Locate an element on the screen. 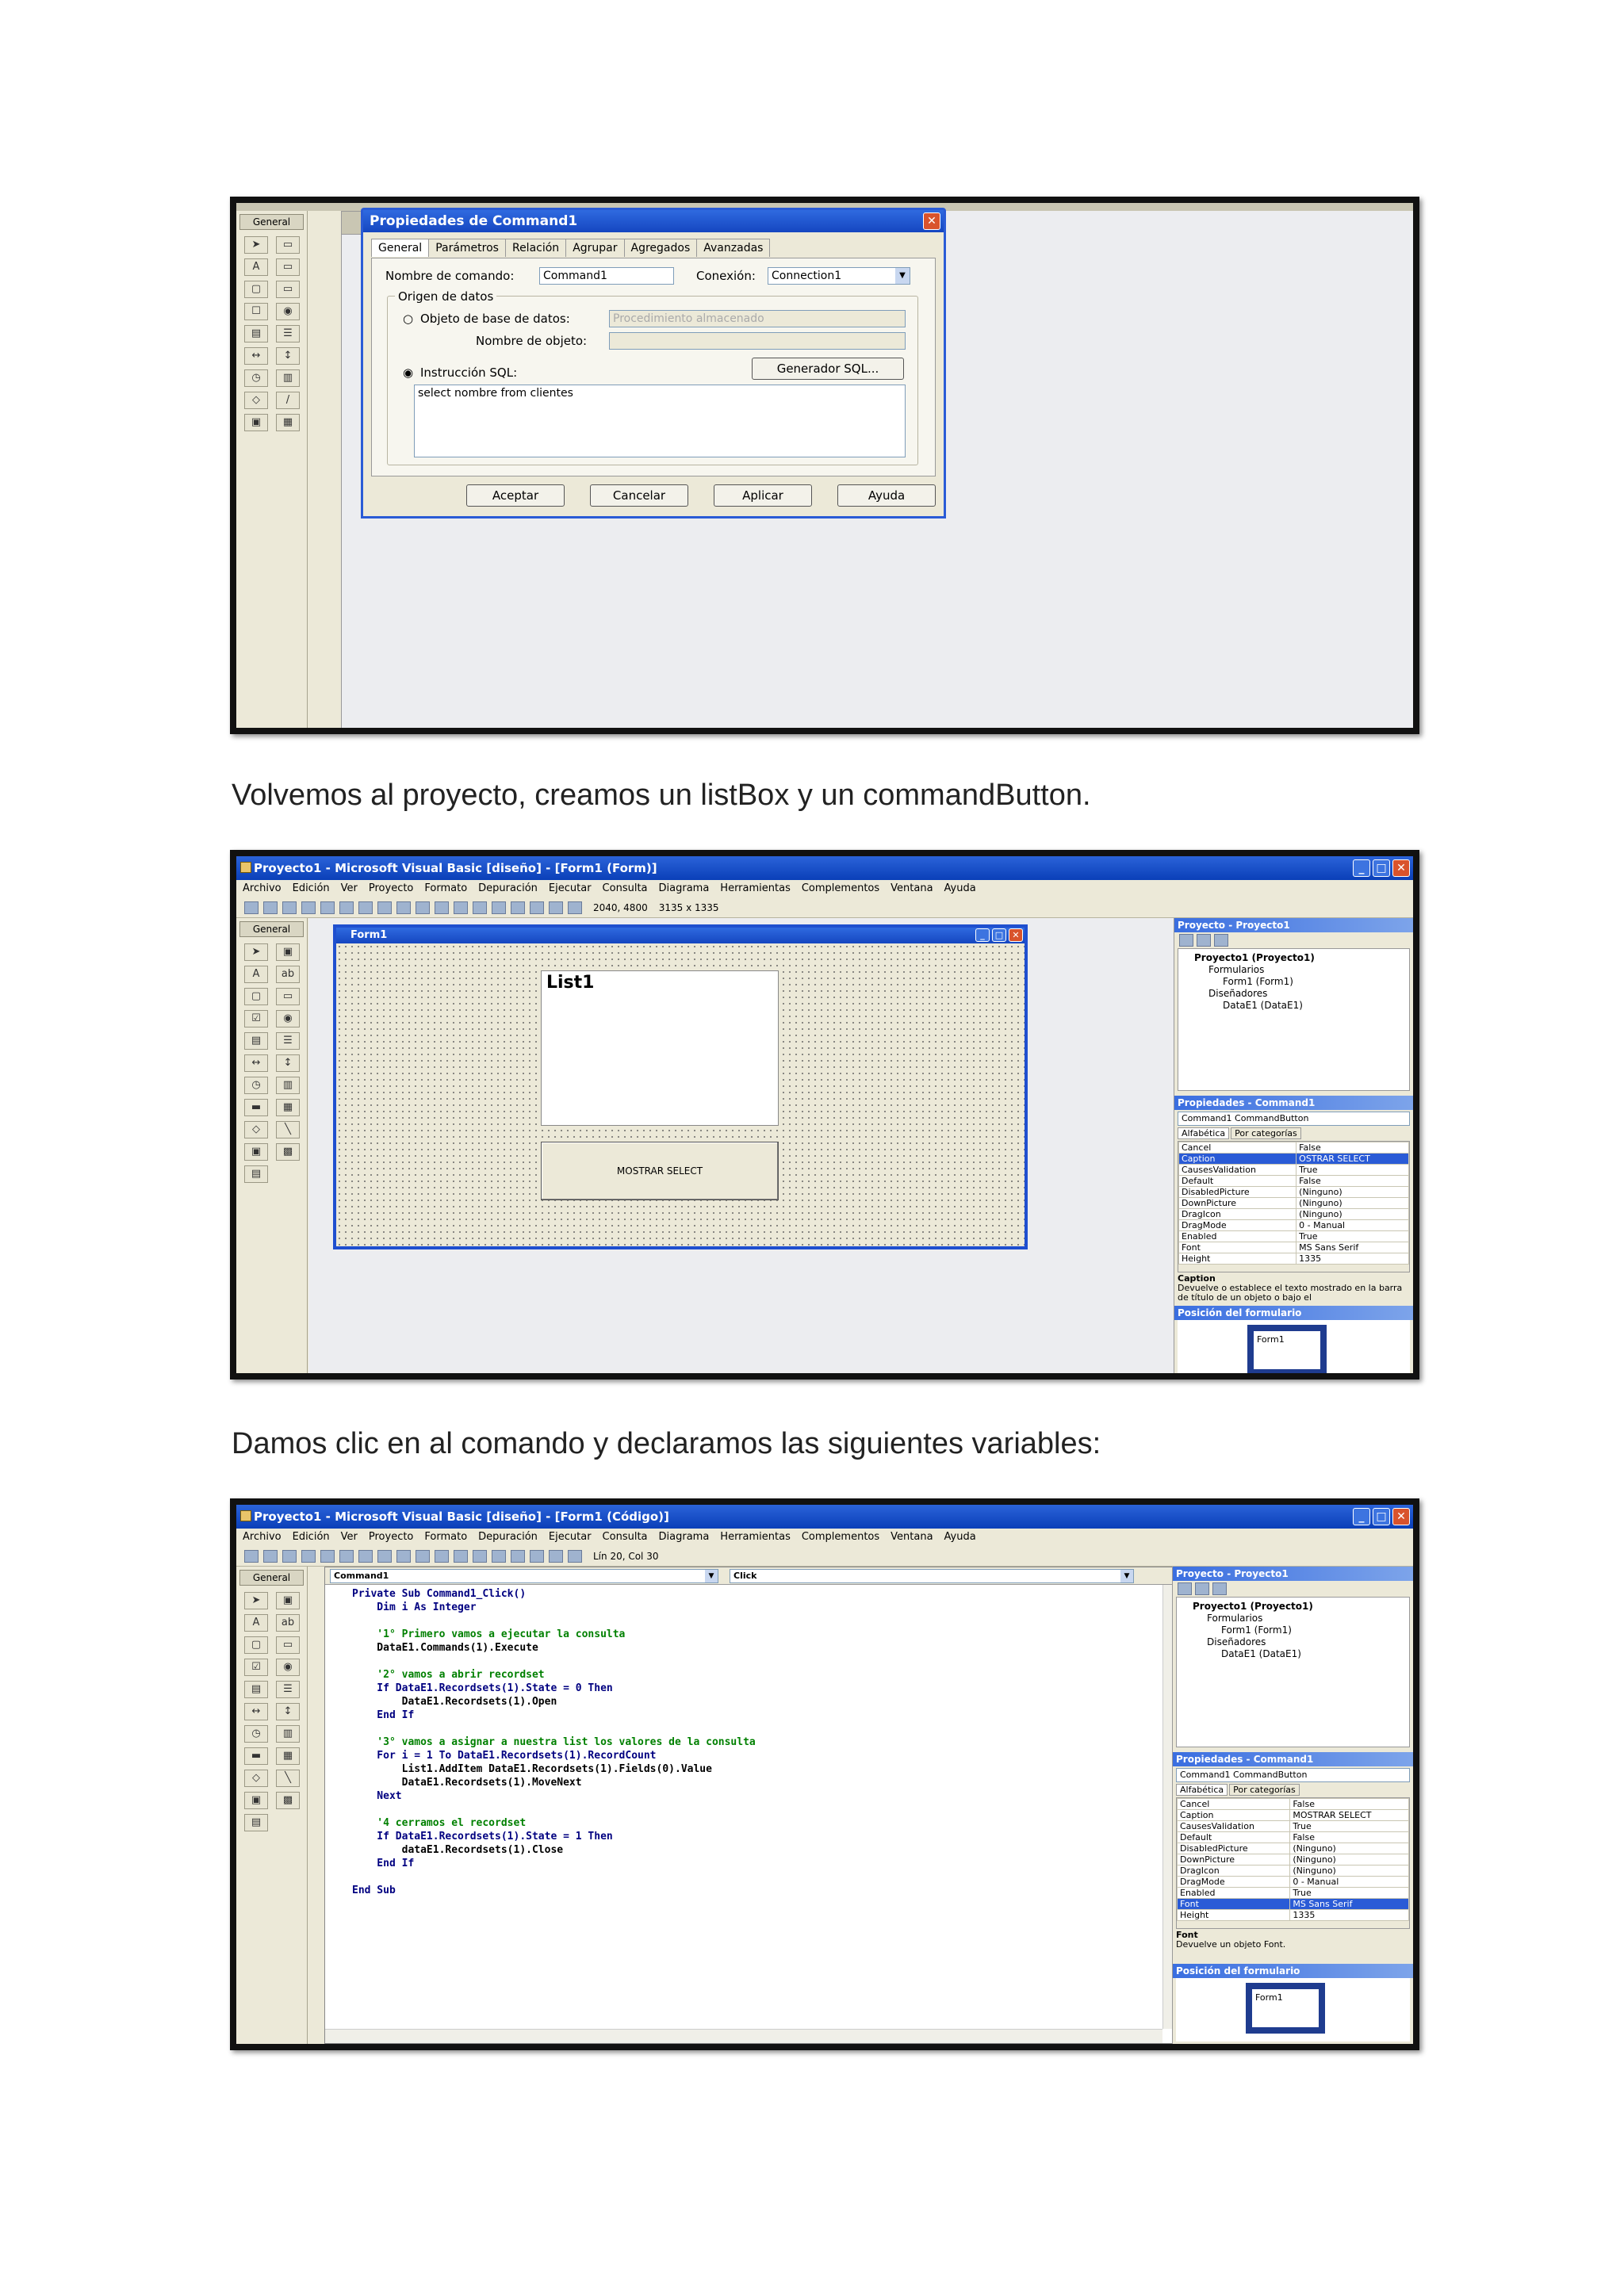  checkbox-icon: ☐ is located at coordinates (256, 312).